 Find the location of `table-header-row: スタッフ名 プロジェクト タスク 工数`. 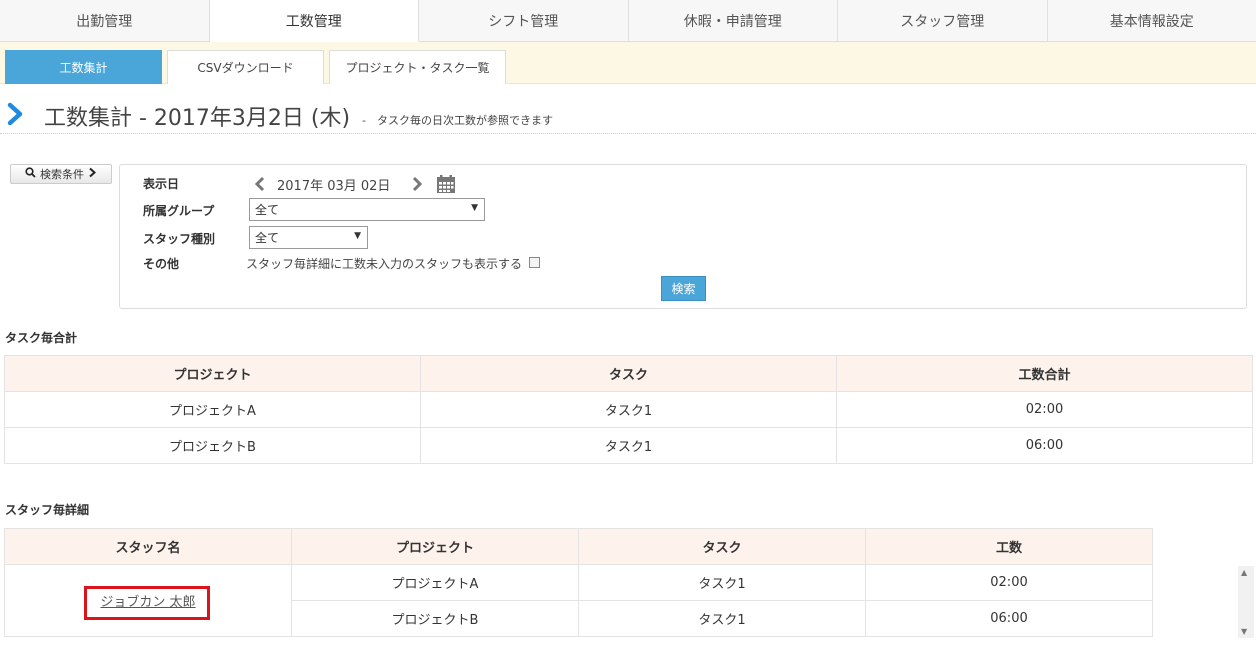

table-header-row: スタッフ名 プロジェクト タスク 工数 is located at coordinates (578, 546).